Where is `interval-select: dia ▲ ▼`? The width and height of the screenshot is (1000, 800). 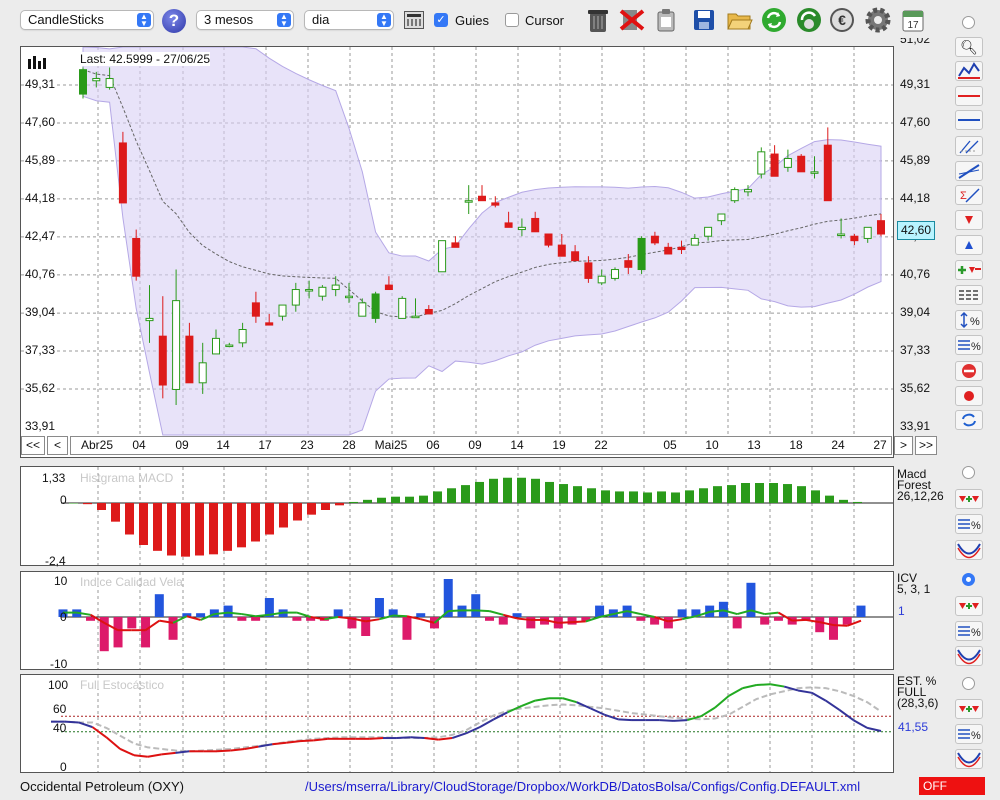 interval-select: dia ▲ ▼ is located at coordinates (349, 20).